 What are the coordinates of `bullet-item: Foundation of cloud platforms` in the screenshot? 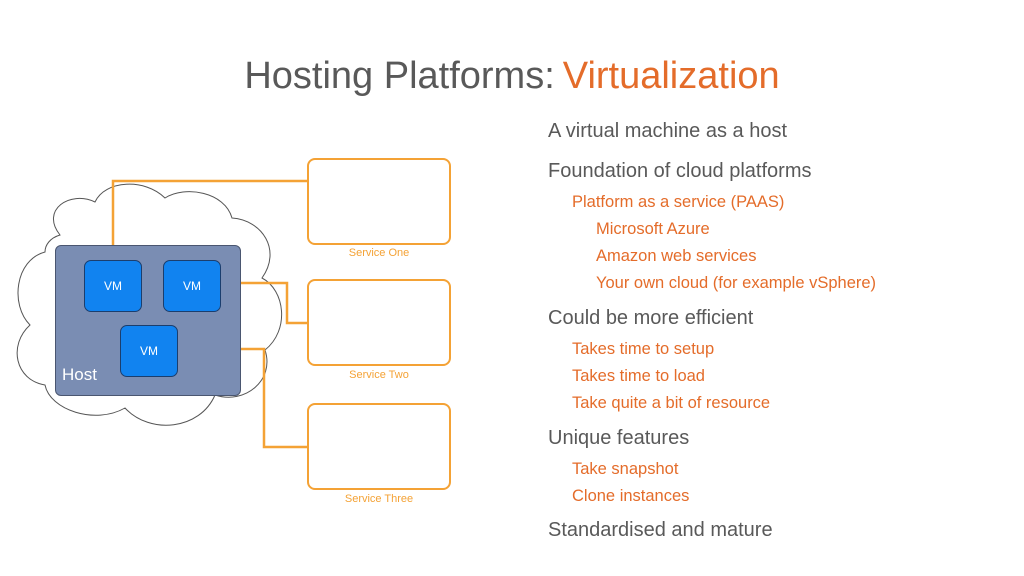 It's located at (680, 171).